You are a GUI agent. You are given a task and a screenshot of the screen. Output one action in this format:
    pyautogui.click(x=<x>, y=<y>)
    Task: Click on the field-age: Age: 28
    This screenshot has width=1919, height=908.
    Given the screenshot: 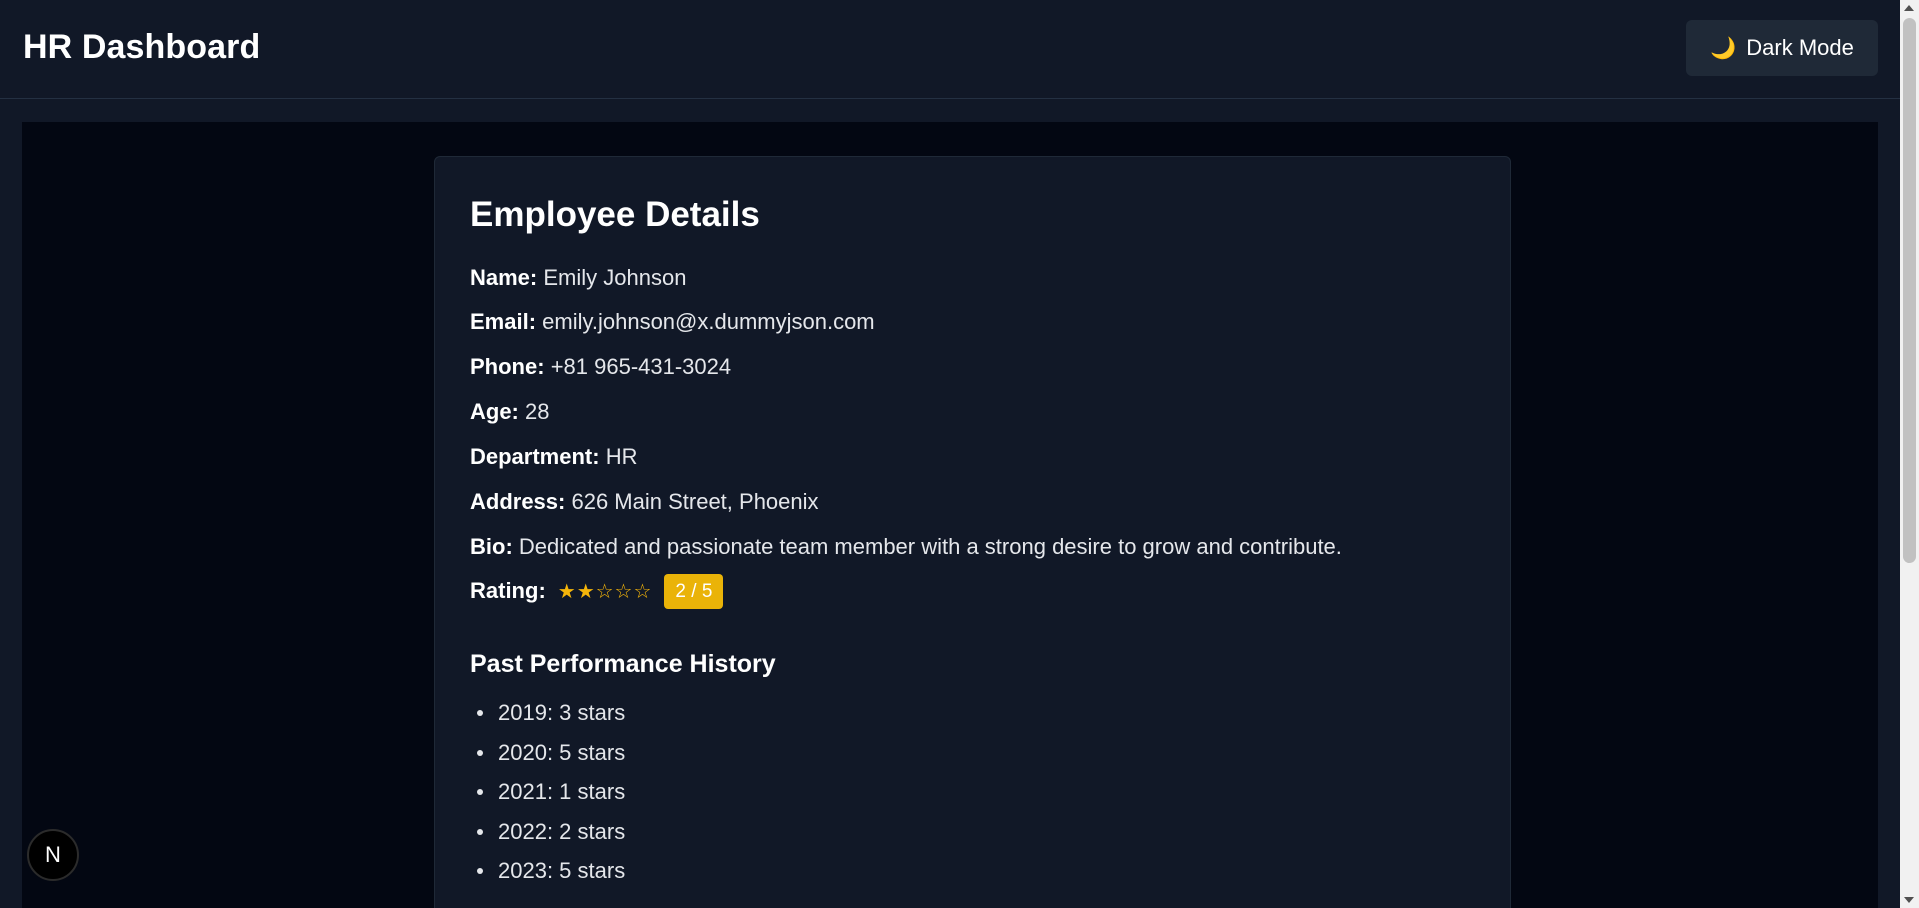 What is the action you would take?
    pyautogui.click(x=510, y=412)
    